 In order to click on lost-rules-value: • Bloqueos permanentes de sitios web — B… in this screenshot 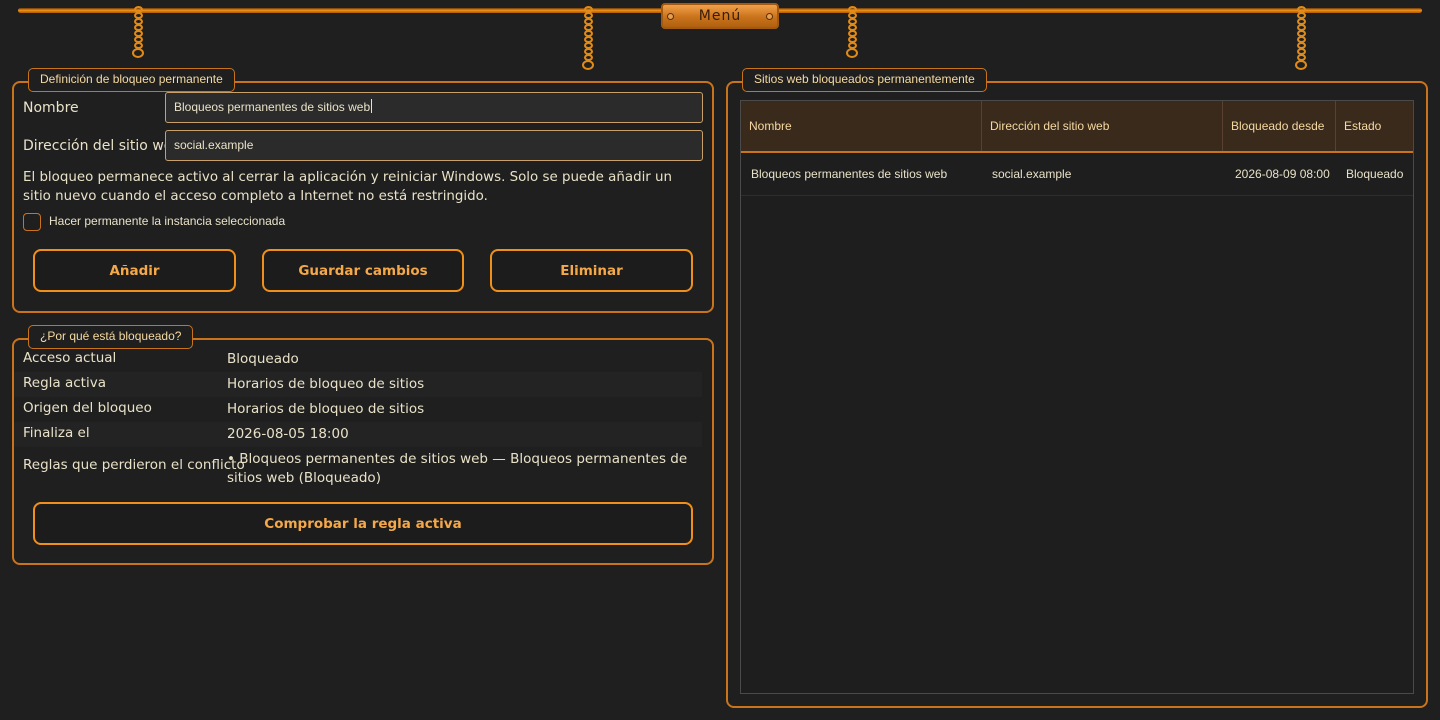, I will do `click(457, 468)`.